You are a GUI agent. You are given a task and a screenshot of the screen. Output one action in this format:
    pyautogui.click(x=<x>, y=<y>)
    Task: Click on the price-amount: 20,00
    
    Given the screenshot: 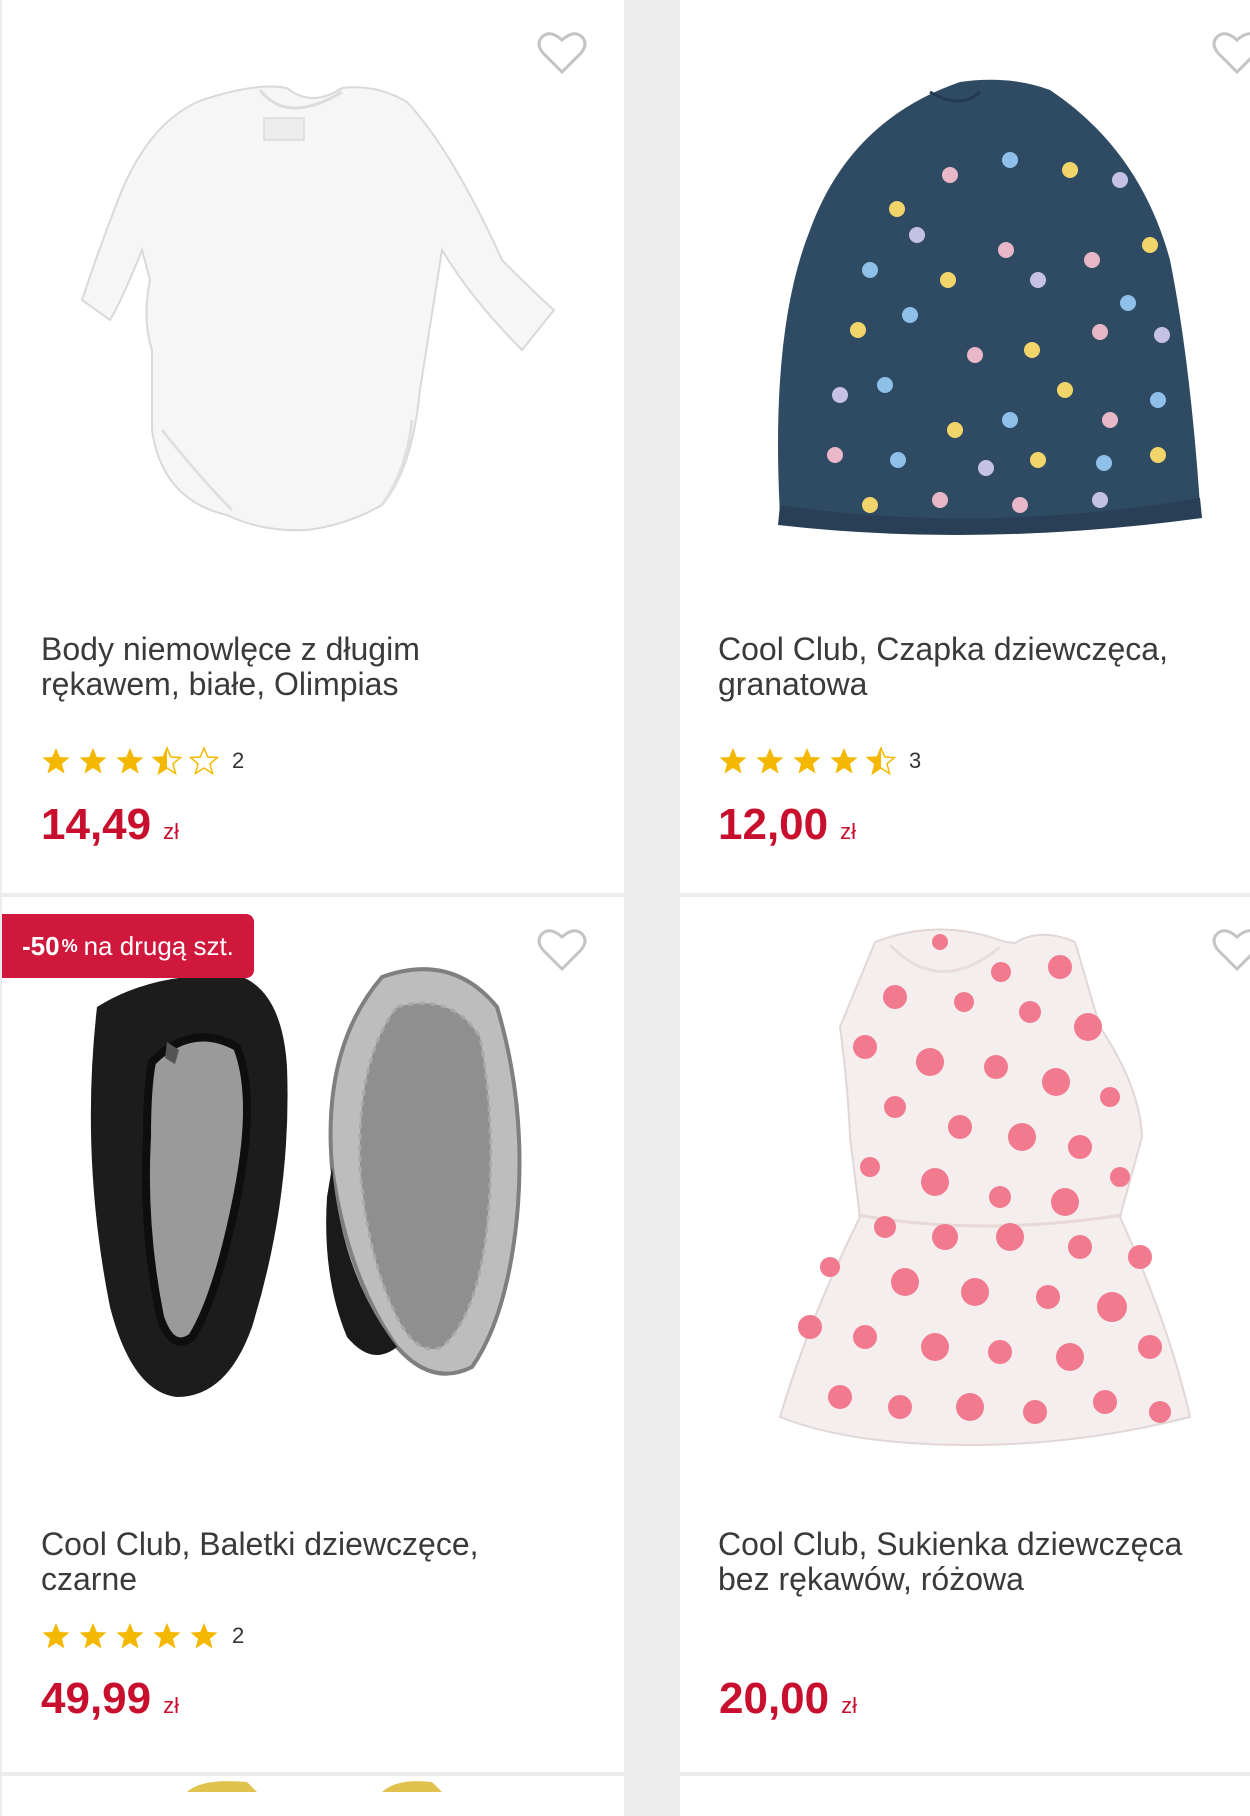 What is the action you would take?
    pyautogui.click(x=774, y=1698)
    